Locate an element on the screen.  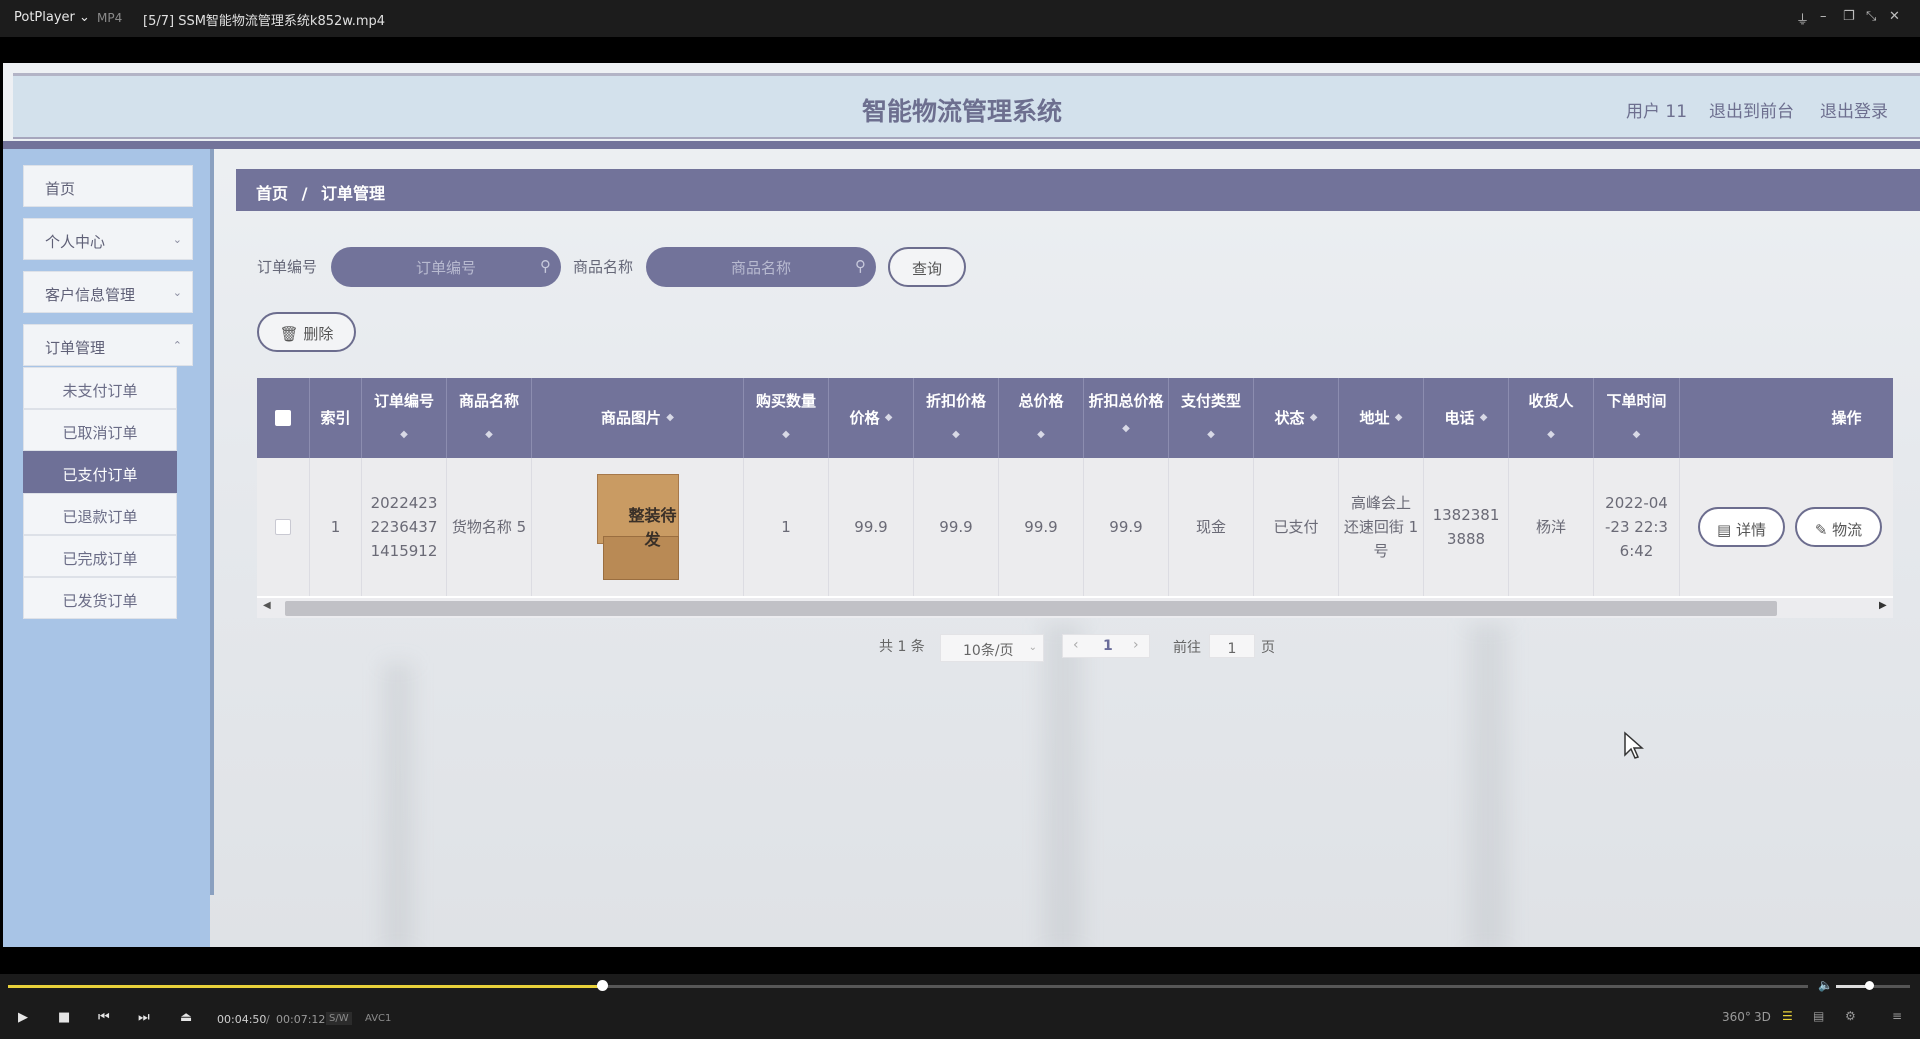
column-header-disc-price: 折扣价格 ◆ is located at coordinates (956, 418).